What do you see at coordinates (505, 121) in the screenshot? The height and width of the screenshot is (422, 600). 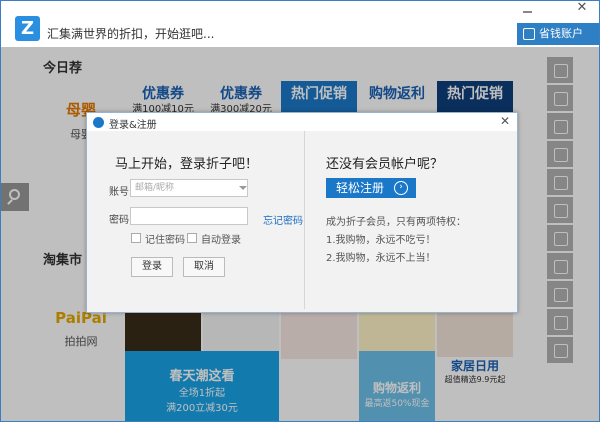 I see `dialog-close-button: ✕` at bounding box center [505, 121].